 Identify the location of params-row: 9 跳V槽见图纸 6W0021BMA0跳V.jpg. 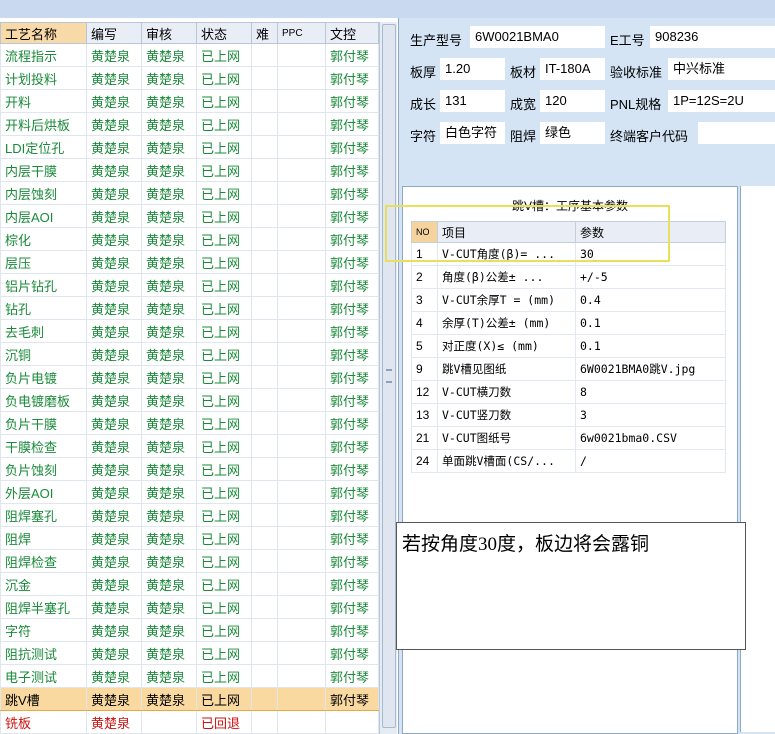
(568, 369).